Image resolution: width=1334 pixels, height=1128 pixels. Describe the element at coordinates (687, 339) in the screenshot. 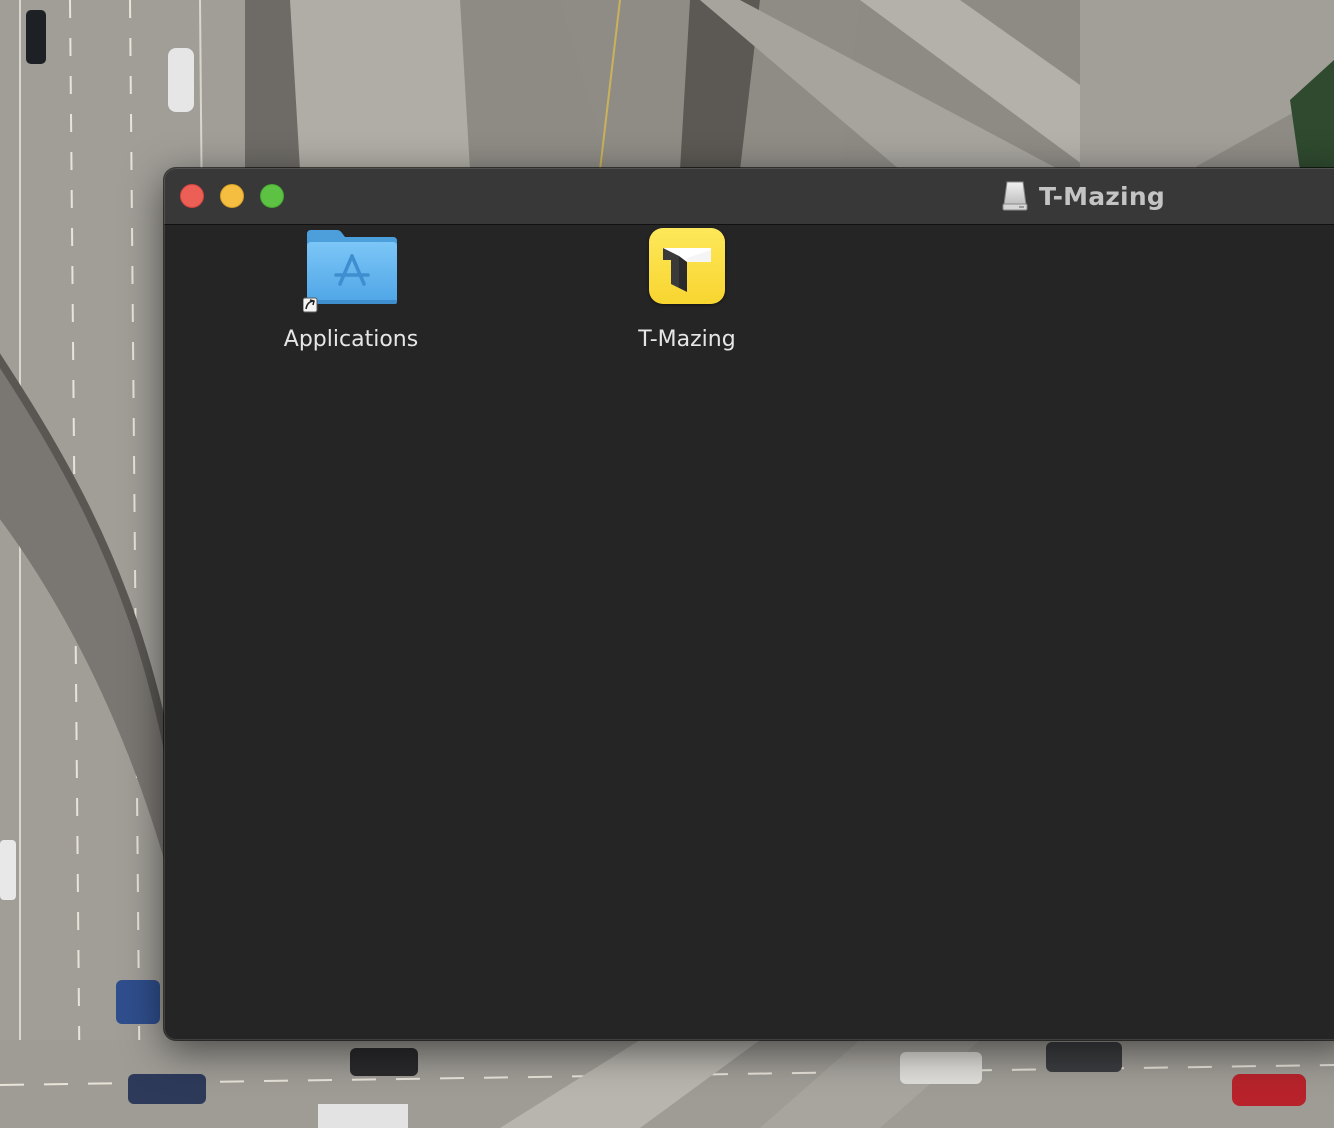

I see `t-mazing-label: T-Mazing` at that location.